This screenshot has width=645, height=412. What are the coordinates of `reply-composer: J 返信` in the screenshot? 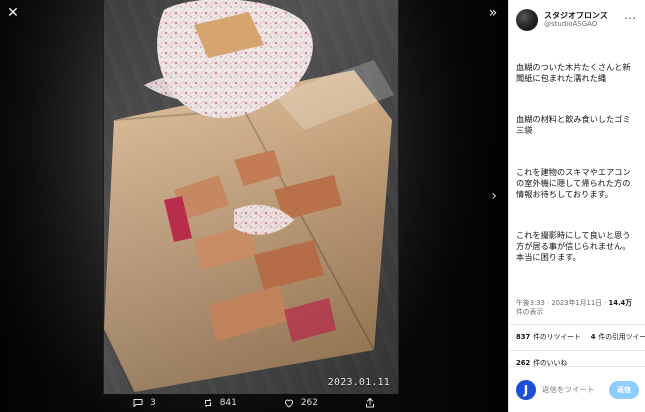 It's located at (577, 389).